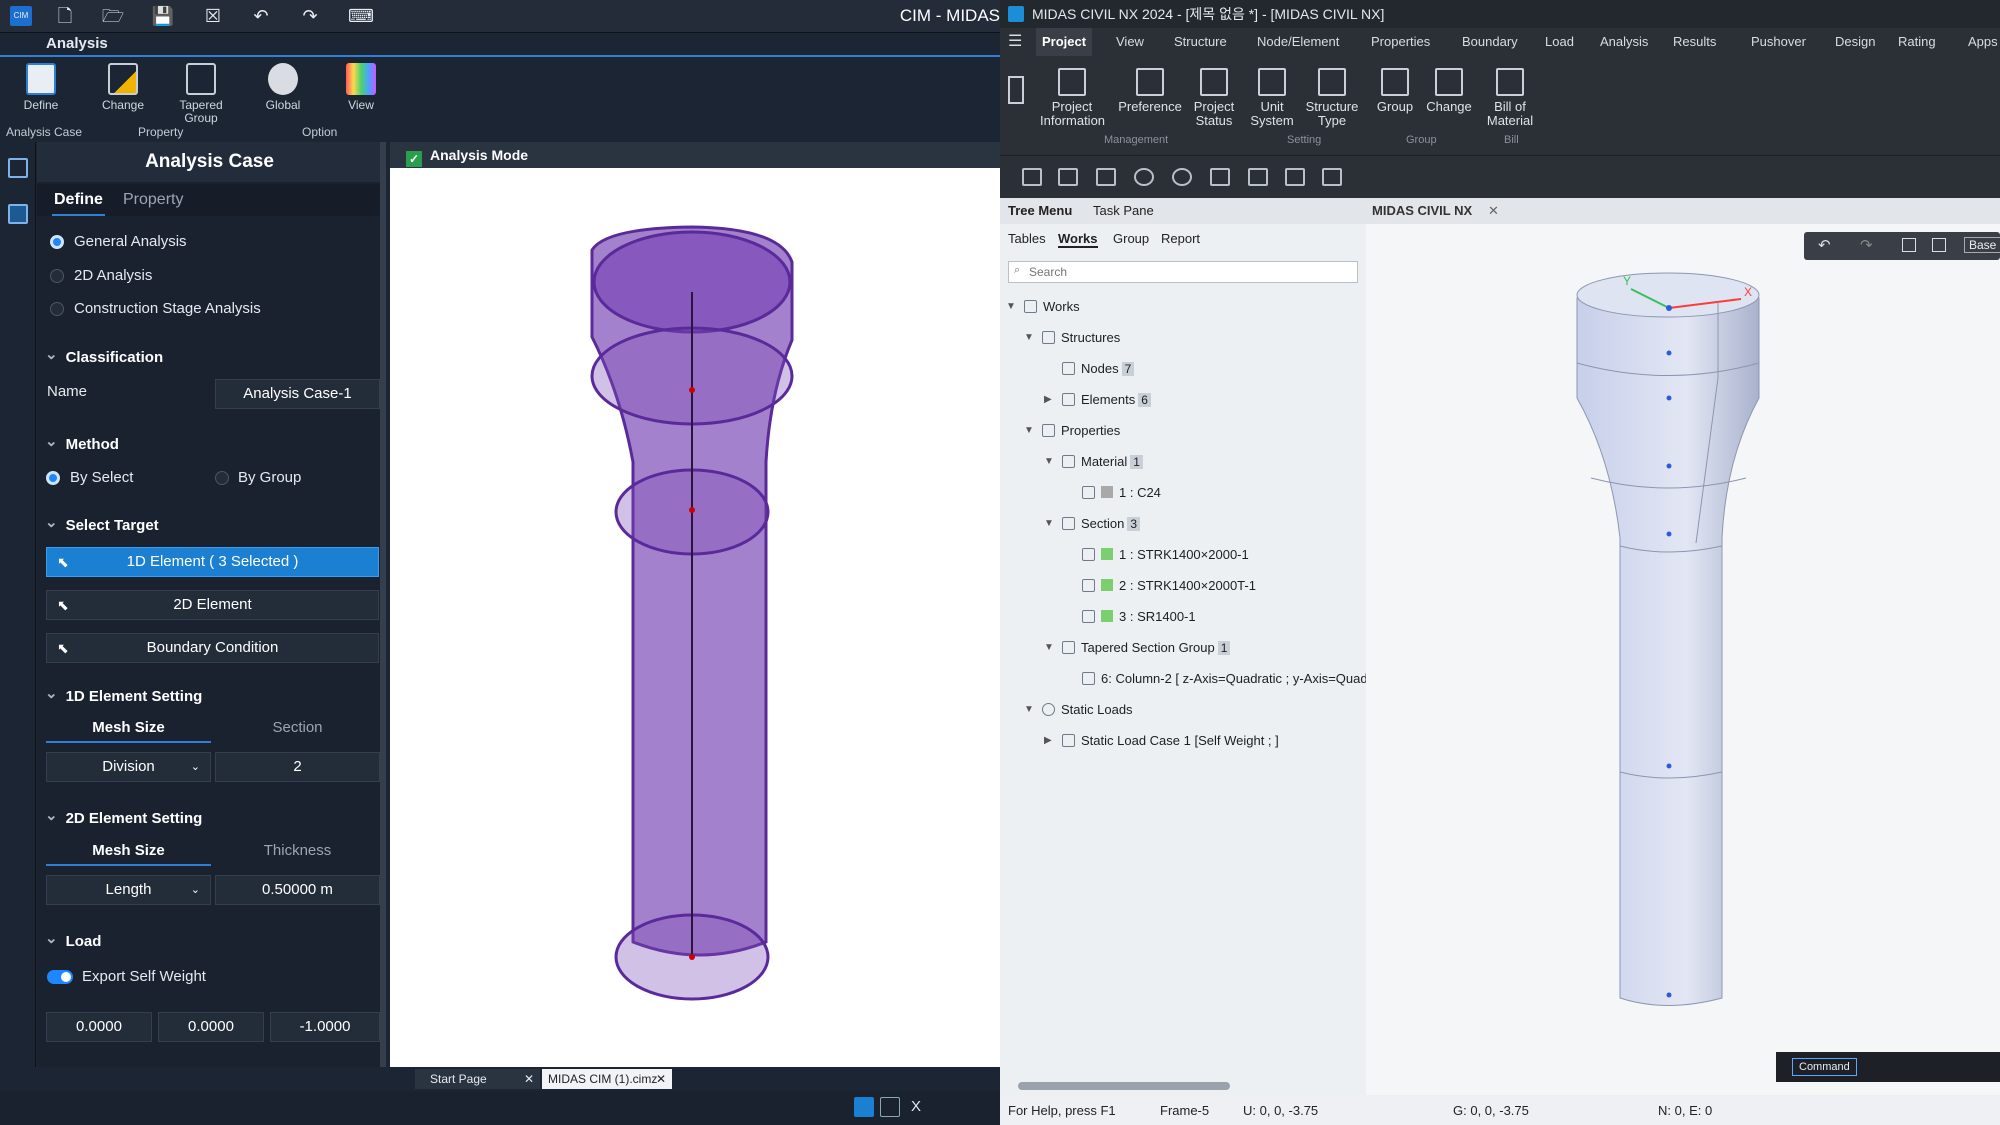 Image resolution: width=2000 pixels, height=1125 pixels. What do you see at coordinates (1081, 337) in the screenshot?
I see `tree-structures: Structures` at bounding box center [1081, 337].